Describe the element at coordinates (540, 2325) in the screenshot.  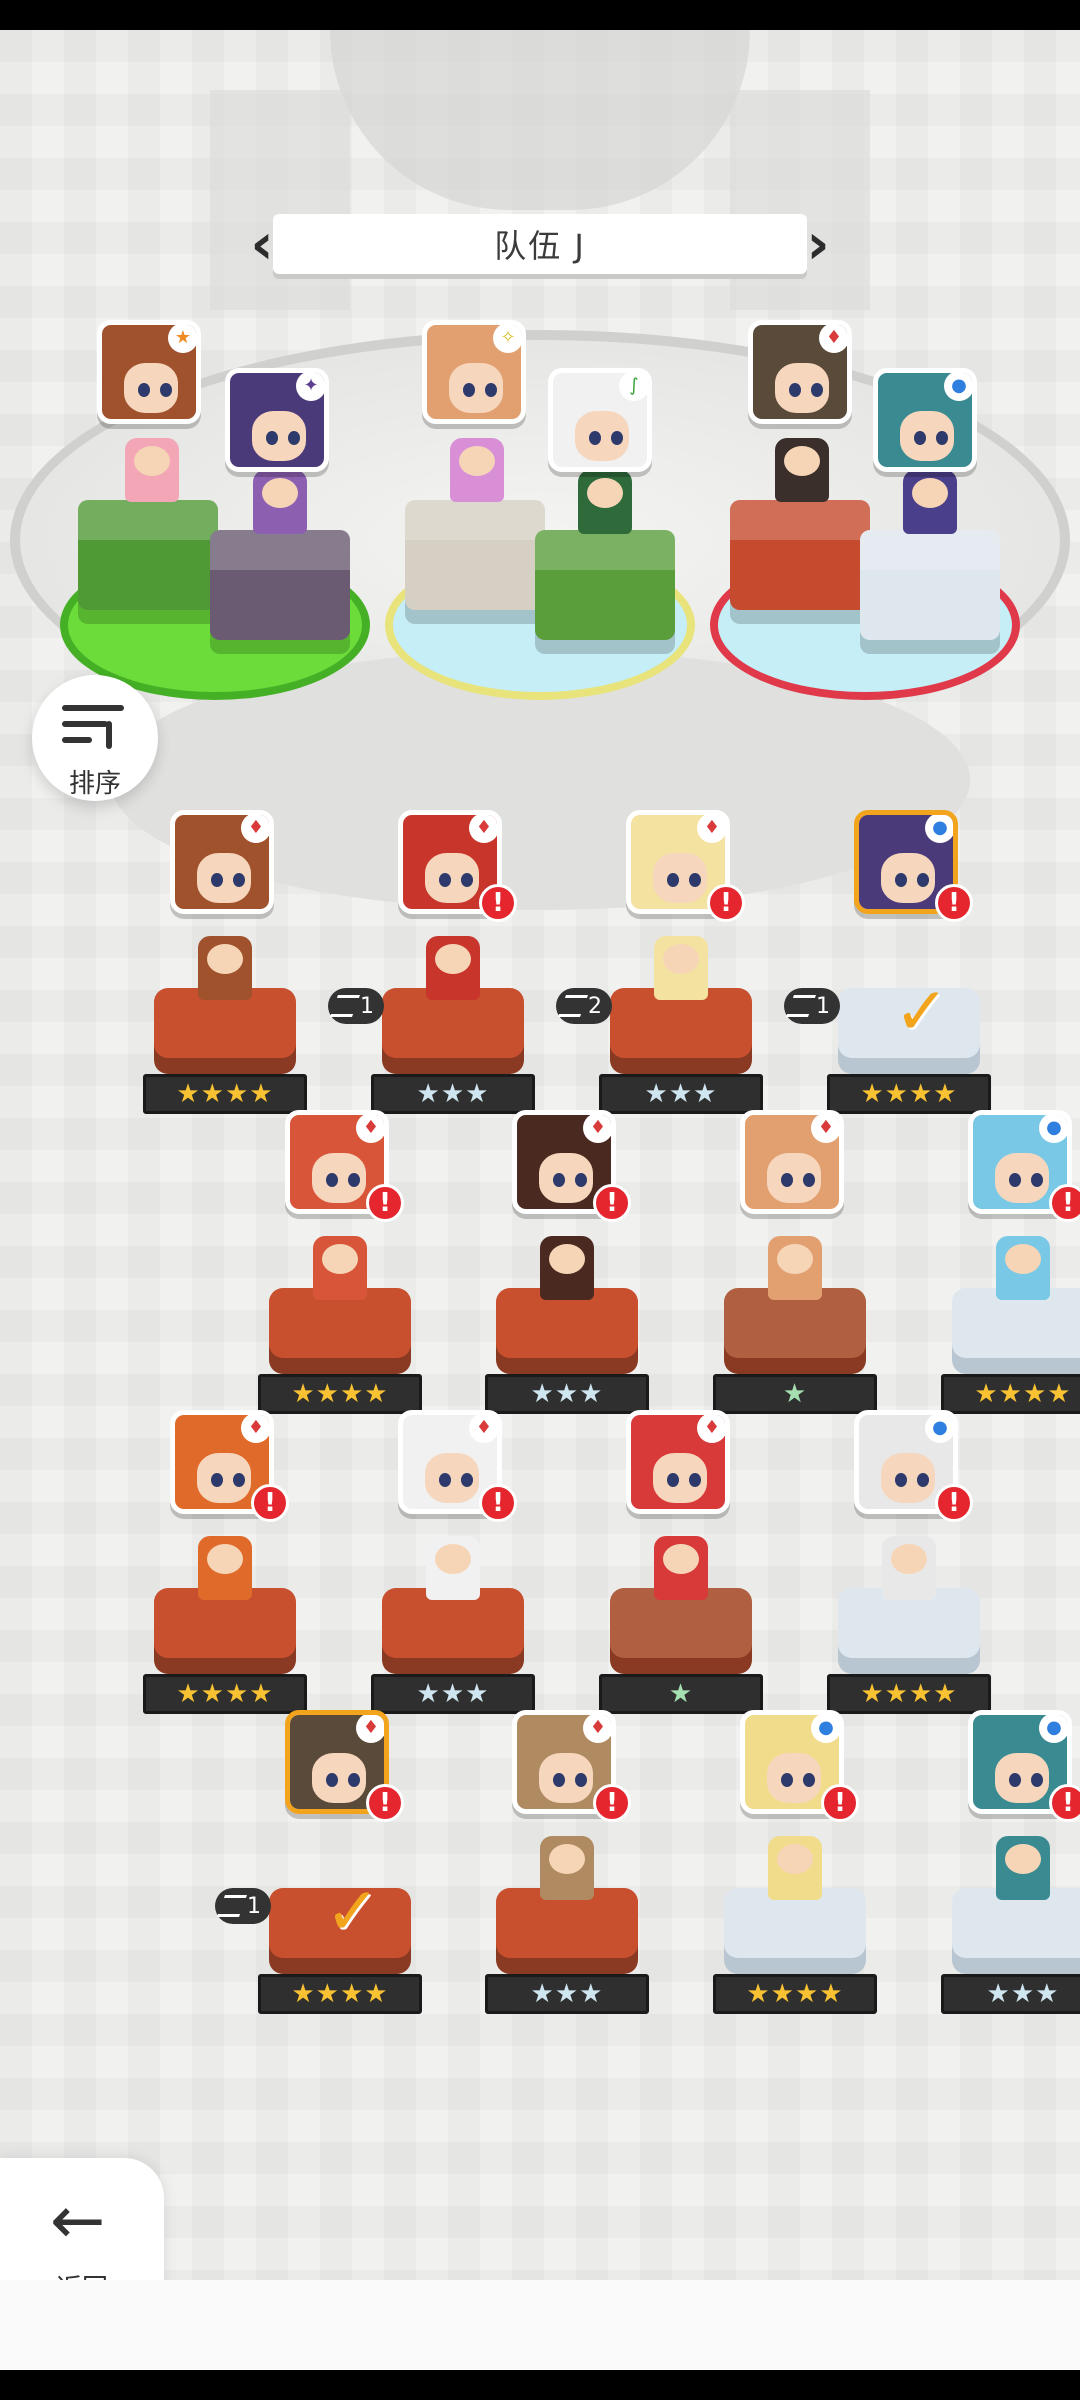
I see `system-nav-bar` at that location.